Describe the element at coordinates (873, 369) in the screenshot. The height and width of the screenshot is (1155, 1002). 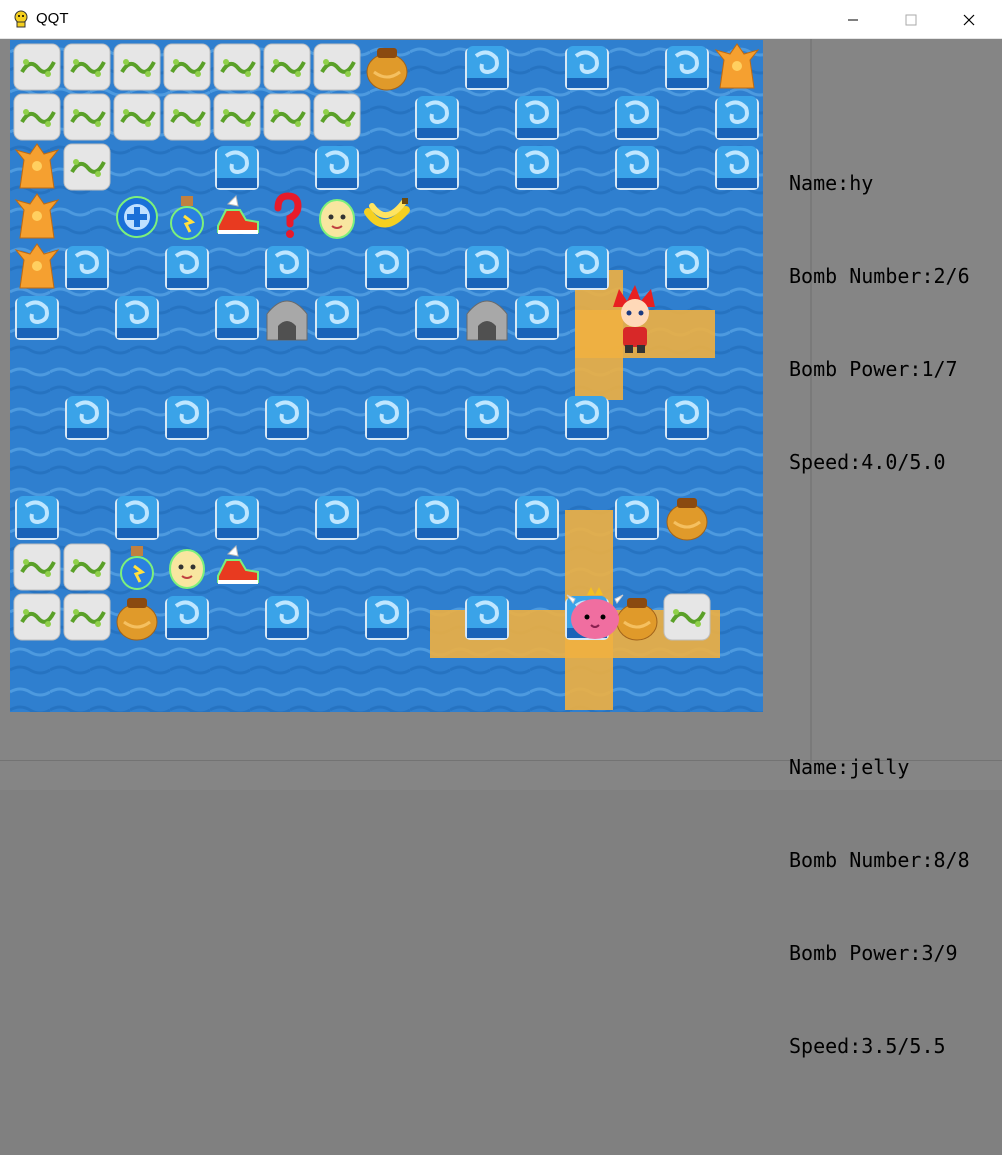
I see `player-1-bomb-power: Bomb Power:1/7` at that location.